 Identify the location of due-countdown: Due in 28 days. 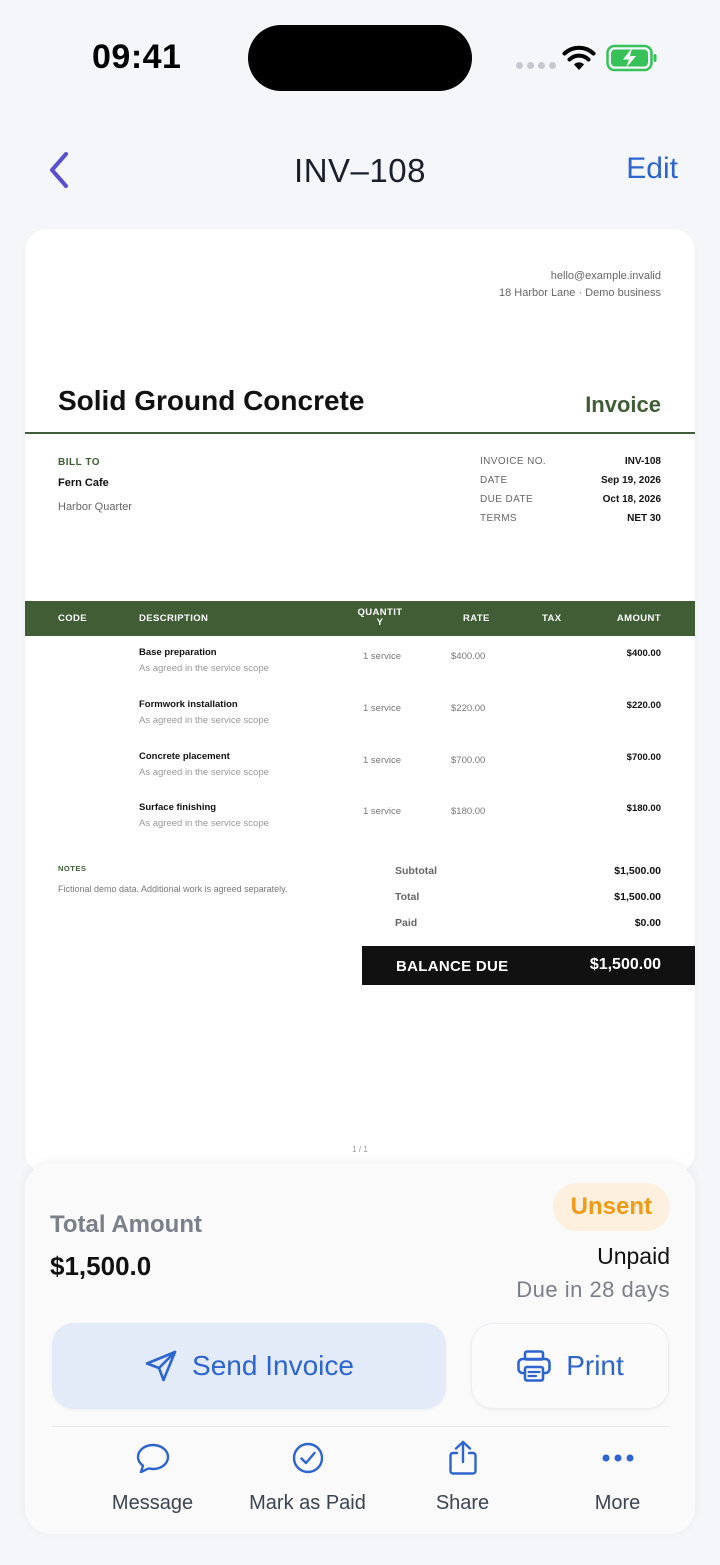
(593, 1289).